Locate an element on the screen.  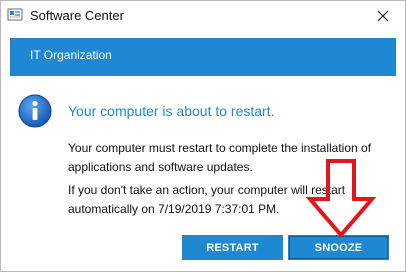
title-bar: Software Center is located at coordinates (203, 16).